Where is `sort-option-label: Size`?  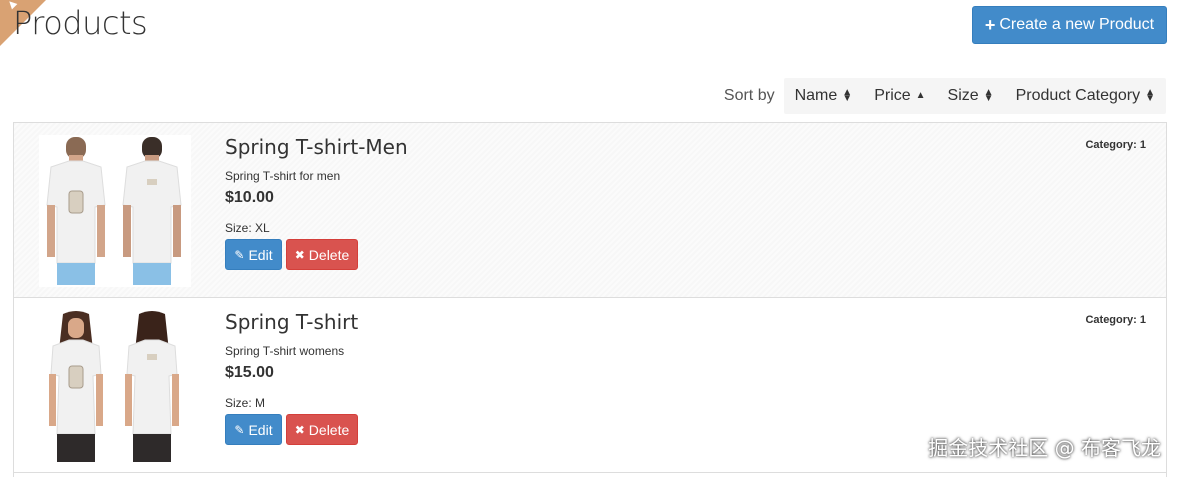 sort-option-label: Size is located at coordinates (963, 95).